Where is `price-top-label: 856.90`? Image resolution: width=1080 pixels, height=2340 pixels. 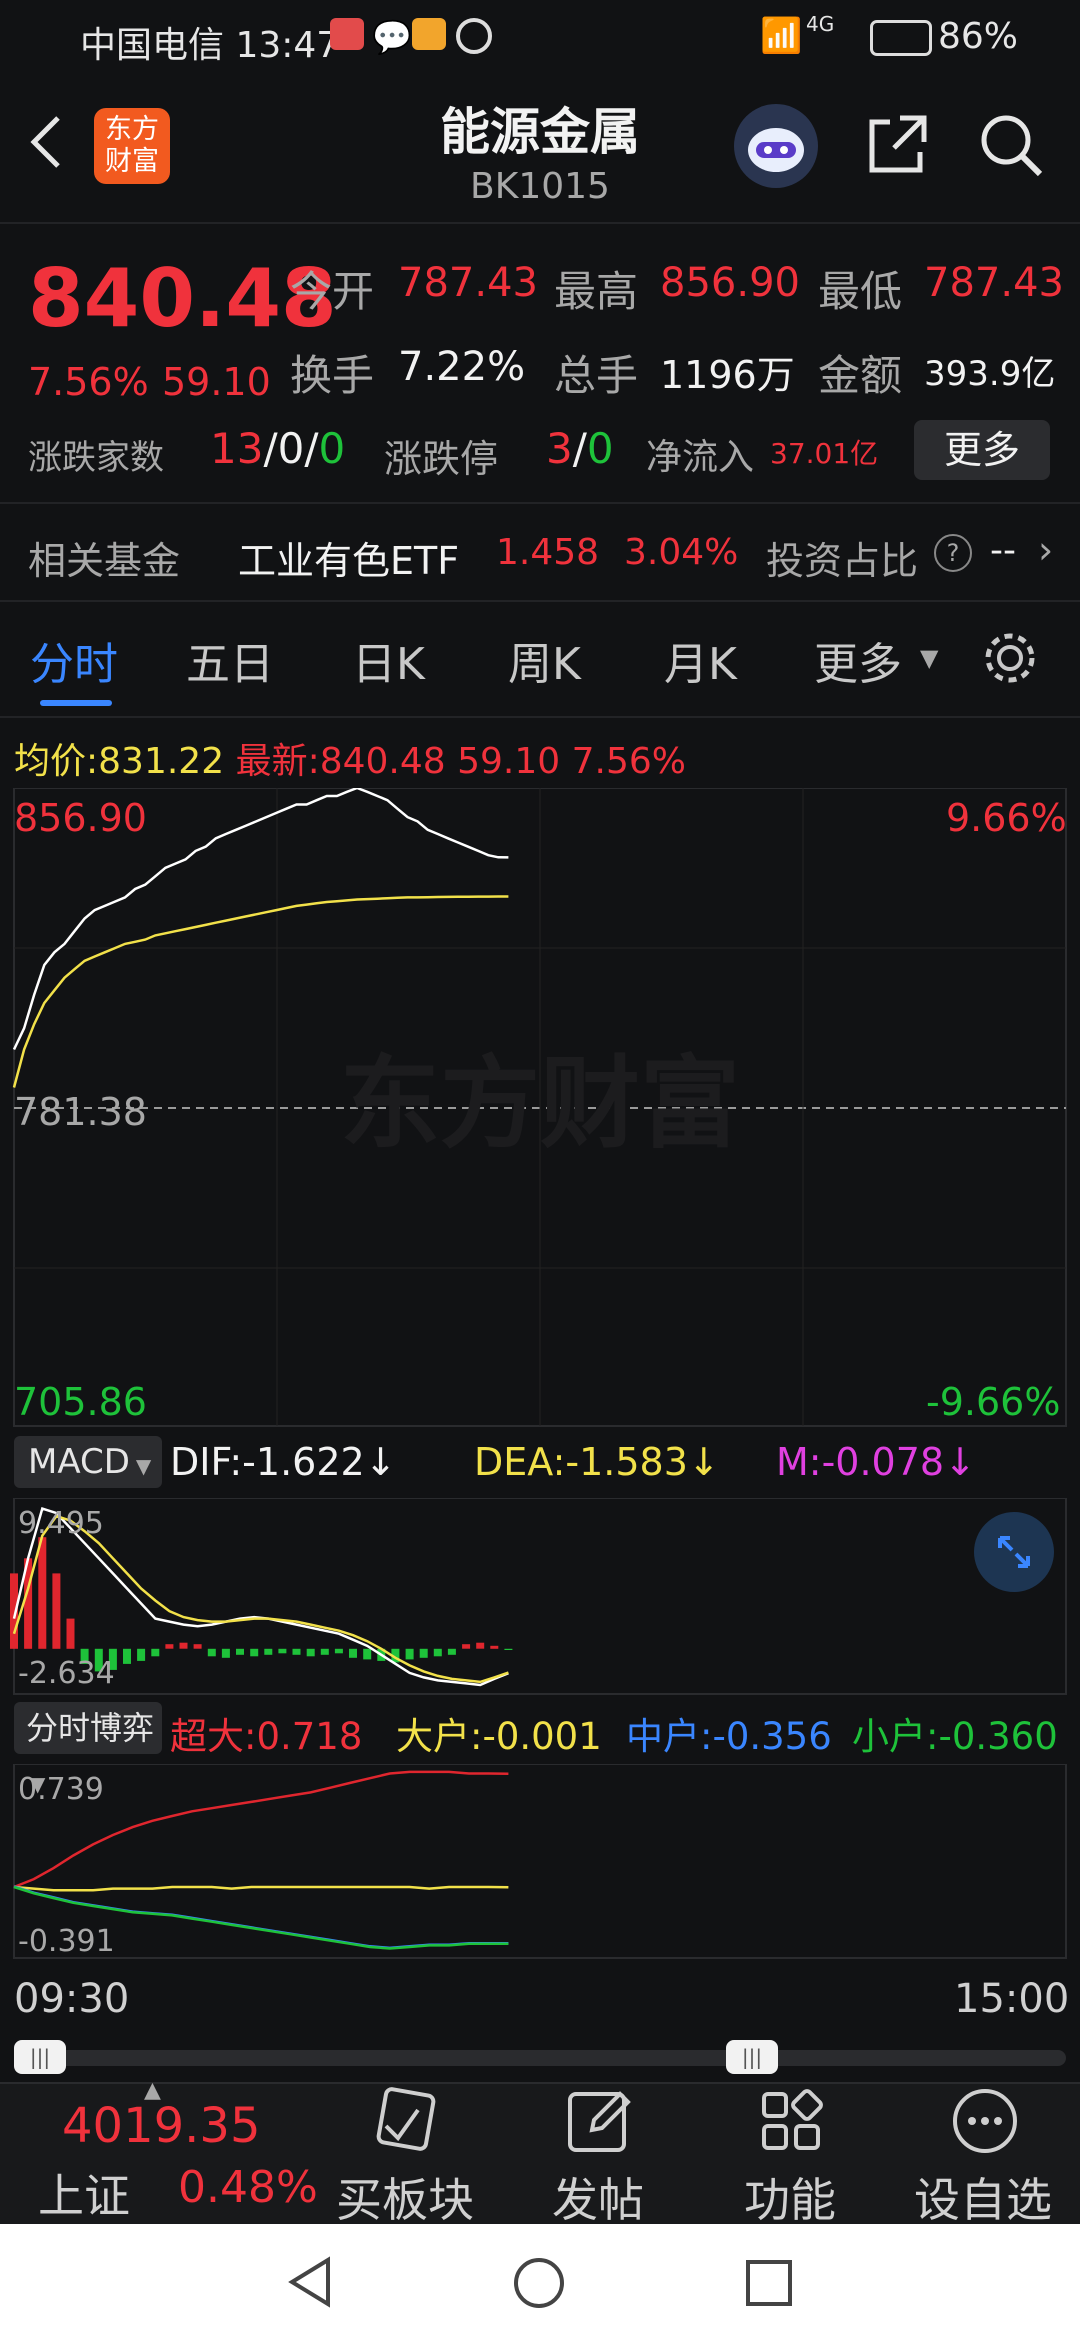 price-top-label: 856.90 is located at coordinates (80, 818).